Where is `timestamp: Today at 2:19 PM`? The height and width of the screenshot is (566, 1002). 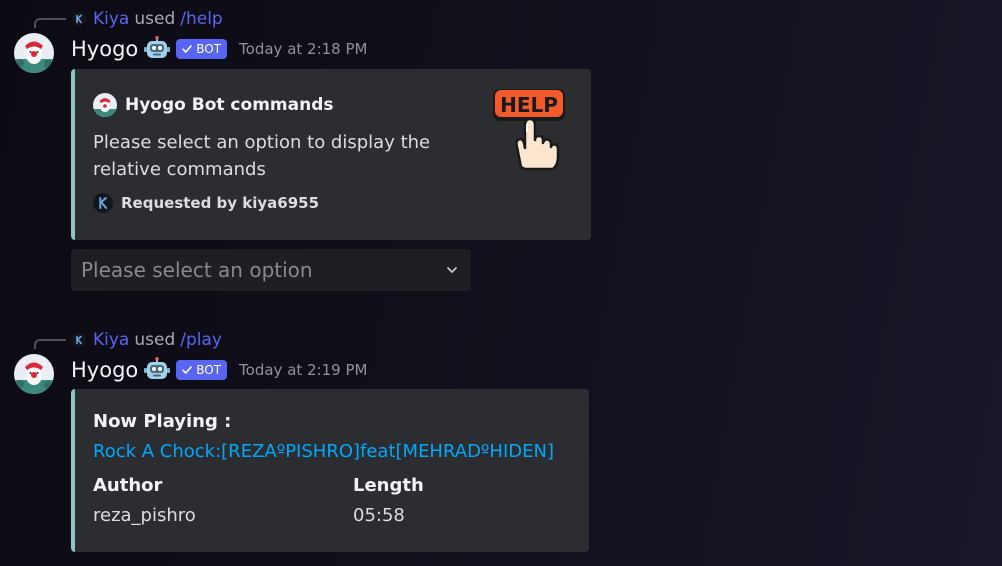 timestamp: Today at 2:19 PM is located at coordinates (303, 370).